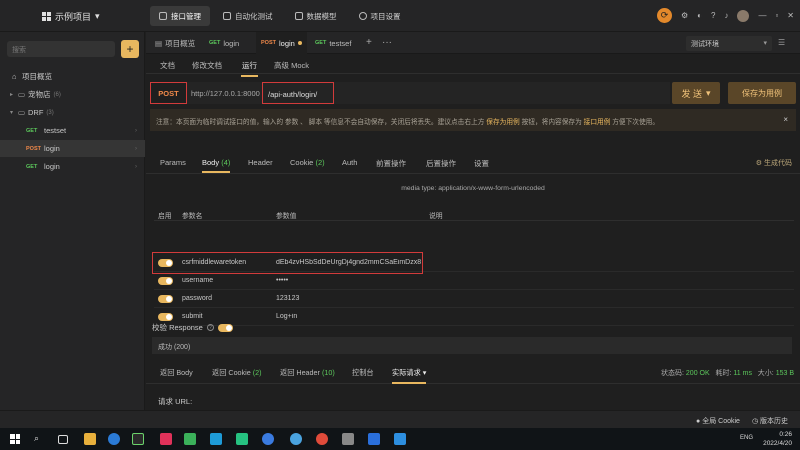 This screenshot has width=800, height=450. What do you see at coordinates (684, 15) in the screenshot?
I see `settings-gear-icon: ⚙` at bounding box center [684, 15].